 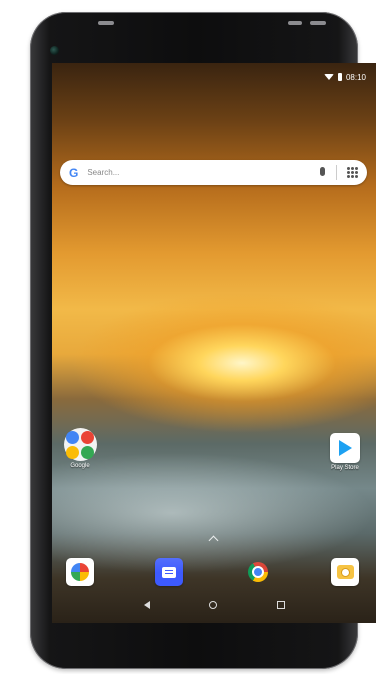 What do you see at coordinates (80, 466) in the screenshot?
I see `google-folder-label: Google` at bounding box center [80, 466].